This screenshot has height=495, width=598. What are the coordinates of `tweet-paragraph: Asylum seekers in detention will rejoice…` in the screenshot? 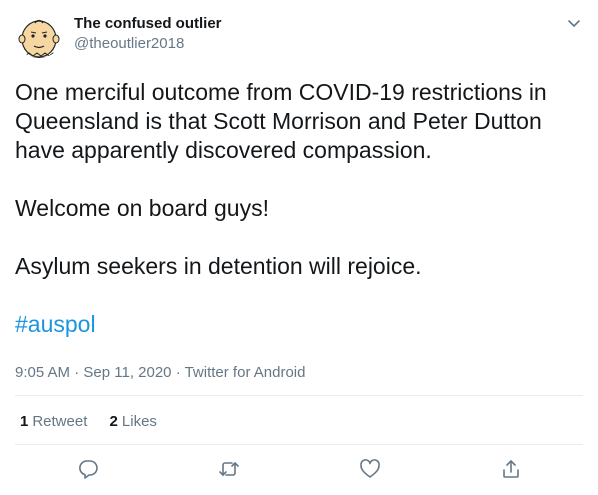 It's located at (218, 266).